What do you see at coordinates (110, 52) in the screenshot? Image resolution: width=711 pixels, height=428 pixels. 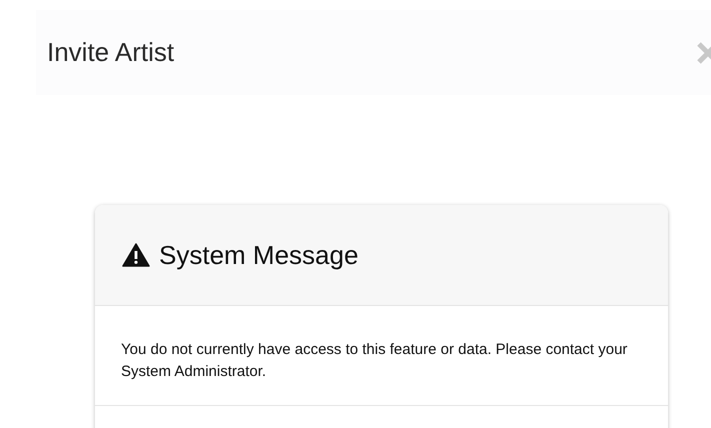 I see `page-title: Invite Artist` at bounding box center [110, 52].